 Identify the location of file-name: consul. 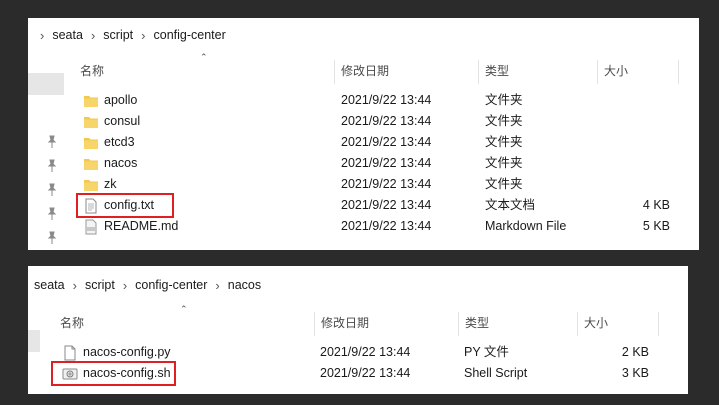
(122, 121).